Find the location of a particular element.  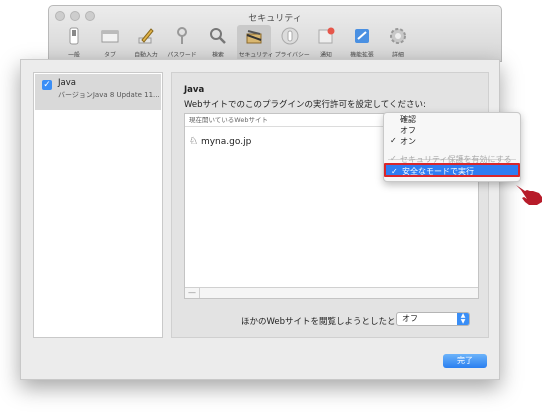

tab-security-label: セキュリティ is located at coordinates (256, 55).